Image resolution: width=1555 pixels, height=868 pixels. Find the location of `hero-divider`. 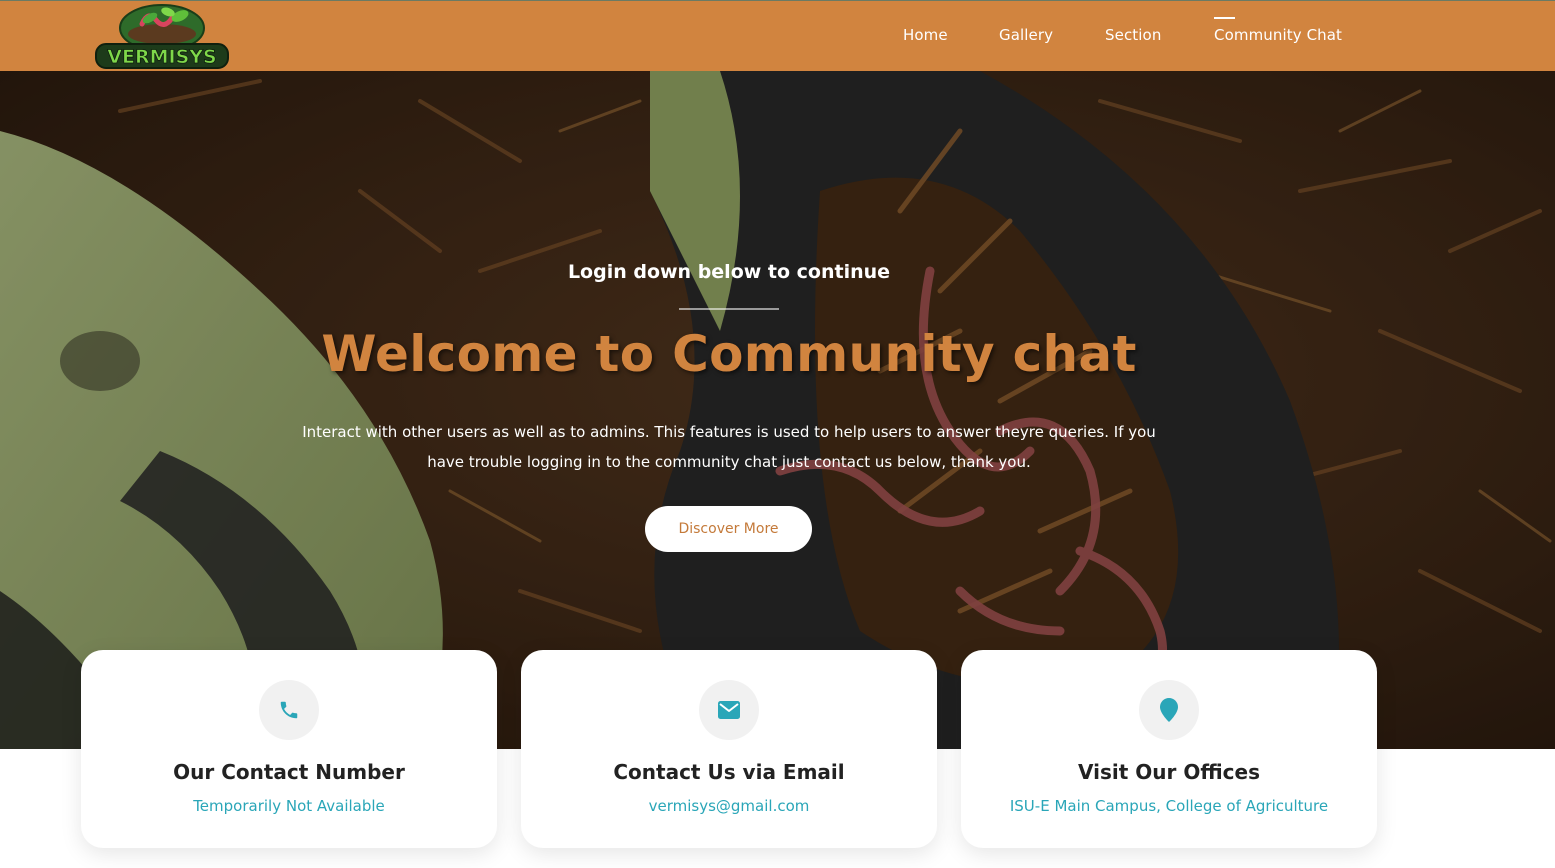

hero-divider is located at coordinates (729, 309).